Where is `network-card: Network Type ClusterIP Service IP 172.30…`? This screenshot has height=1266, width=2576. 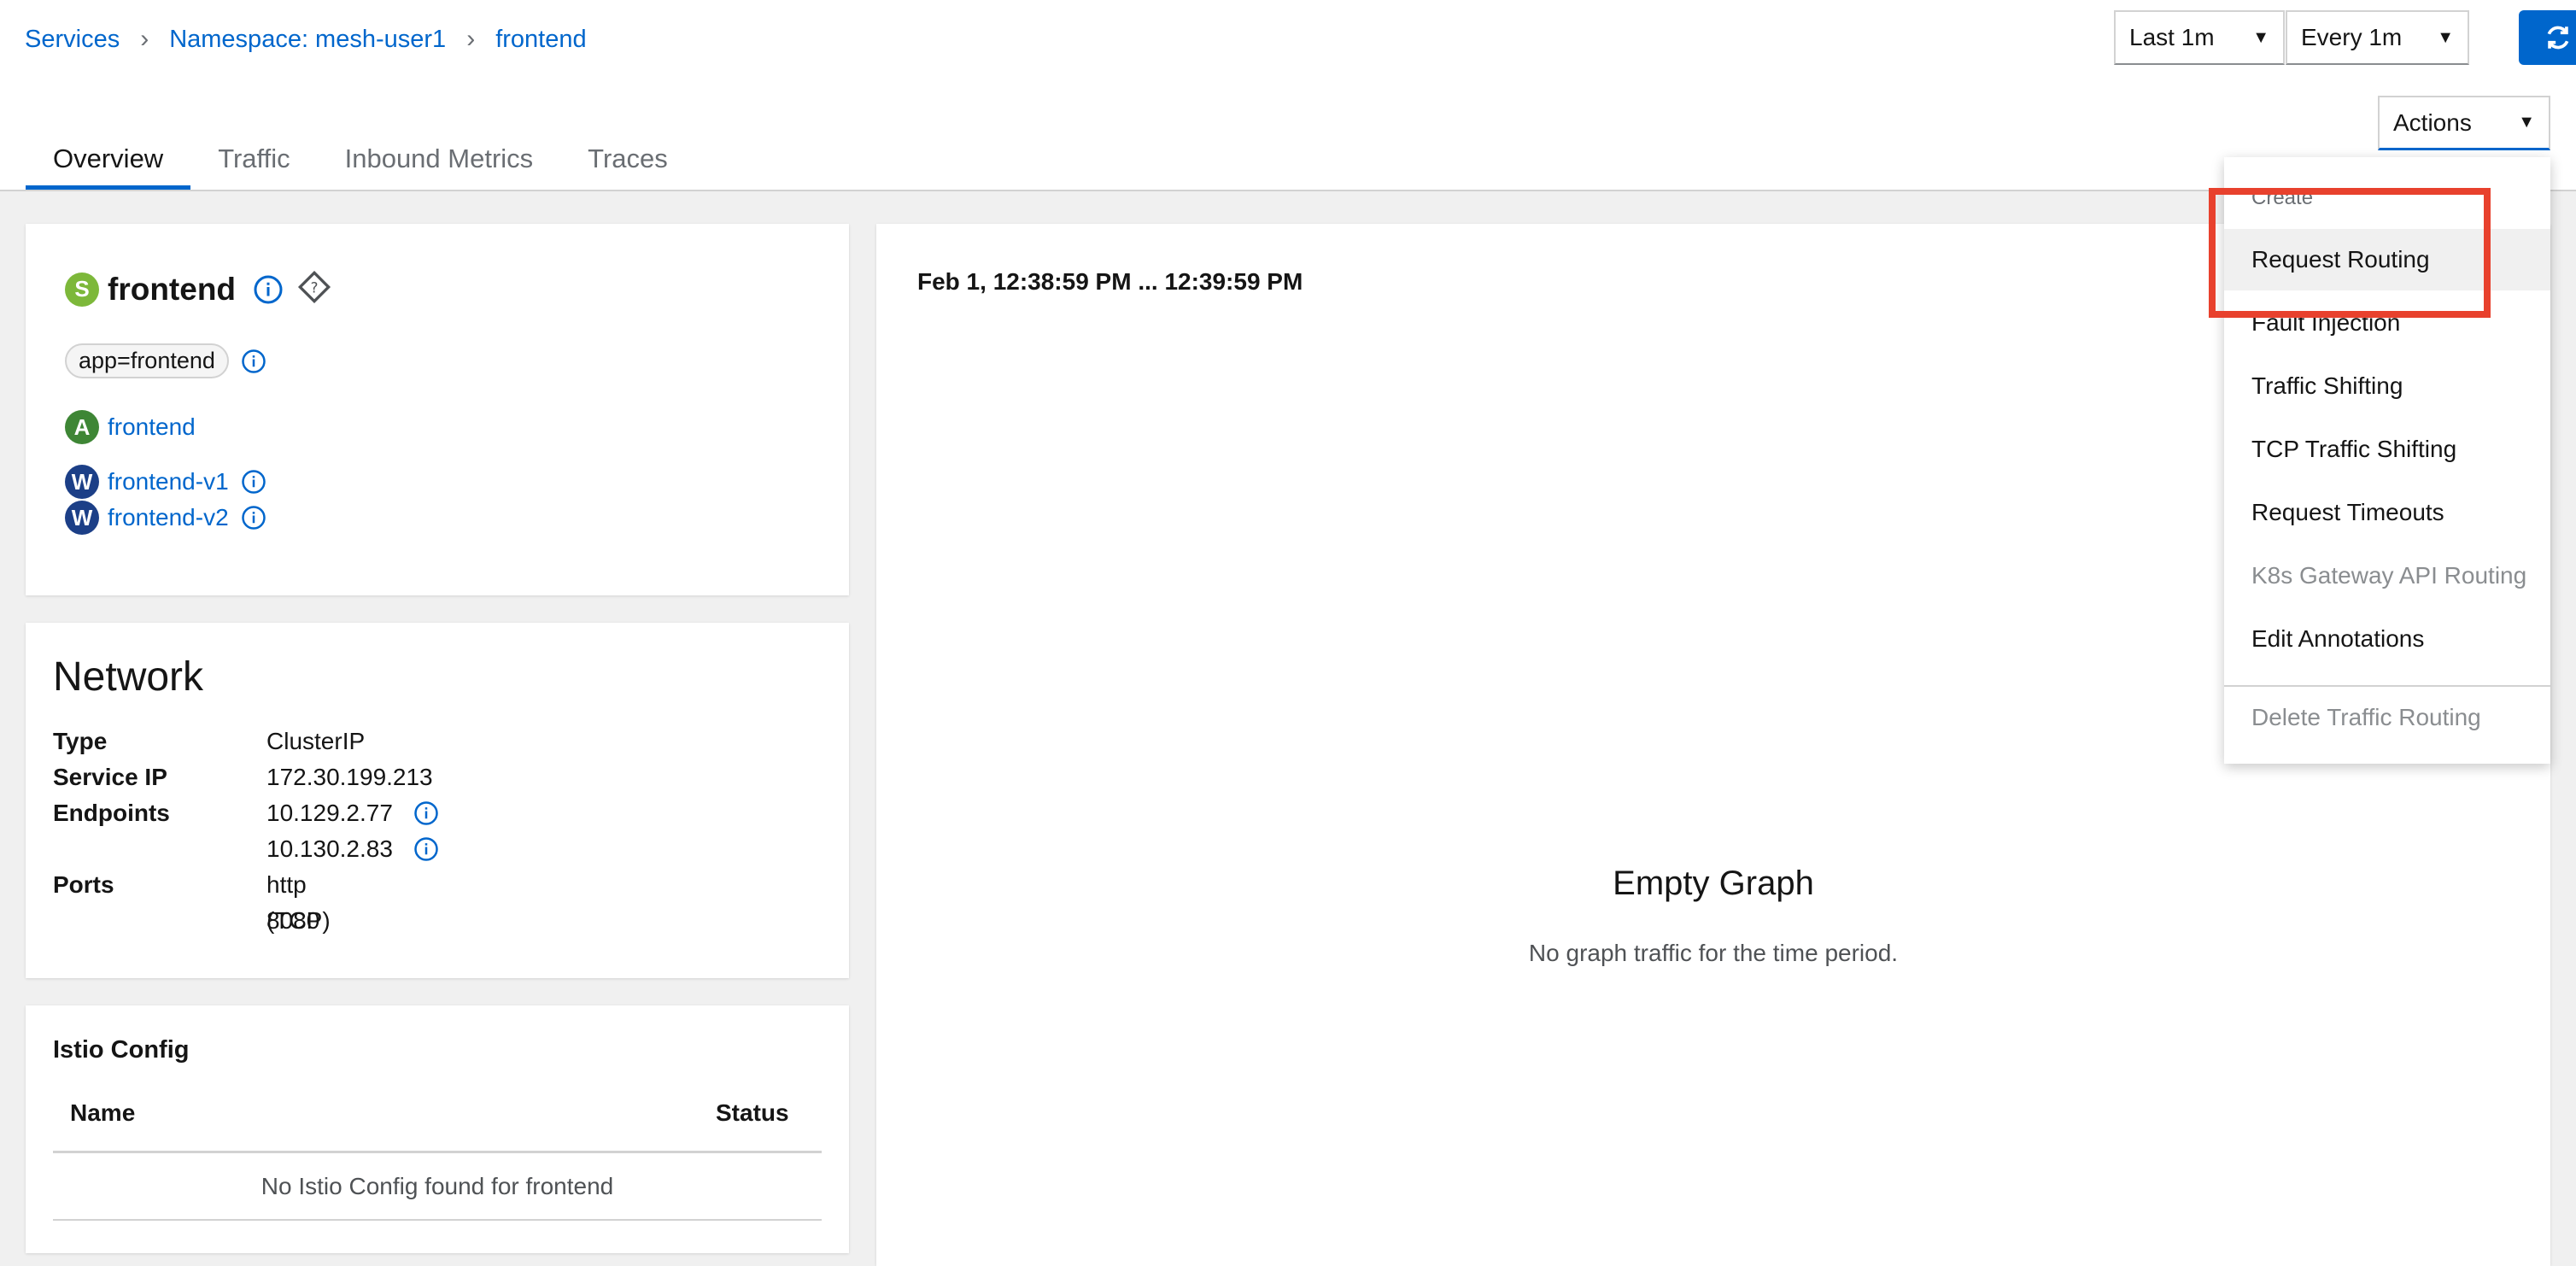 network-card: Network Type ClusterIP Service IP 172.30… is located at coordinates (437, 800).